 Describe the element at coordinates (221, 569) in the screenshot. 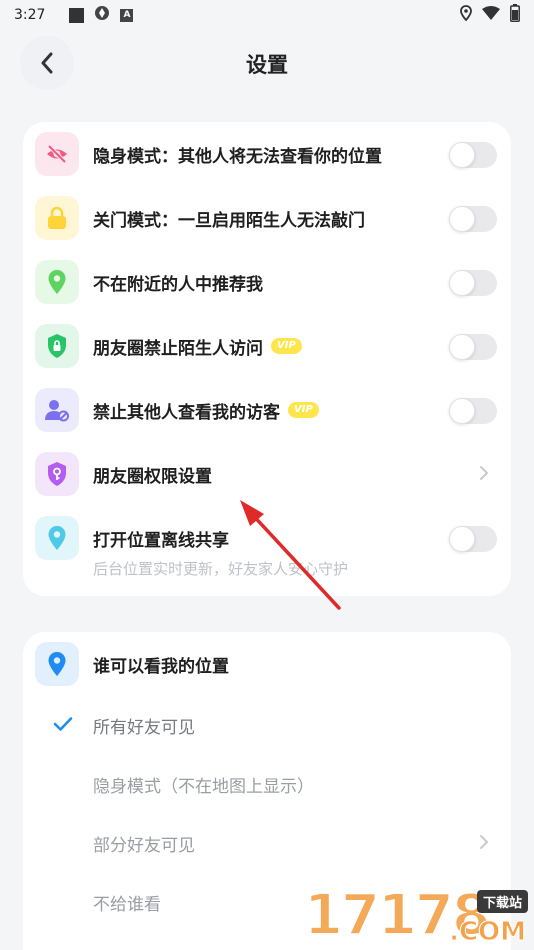

I see `offline-share-hint: 后台位置实时更新，好友家人安心守护` at that location.